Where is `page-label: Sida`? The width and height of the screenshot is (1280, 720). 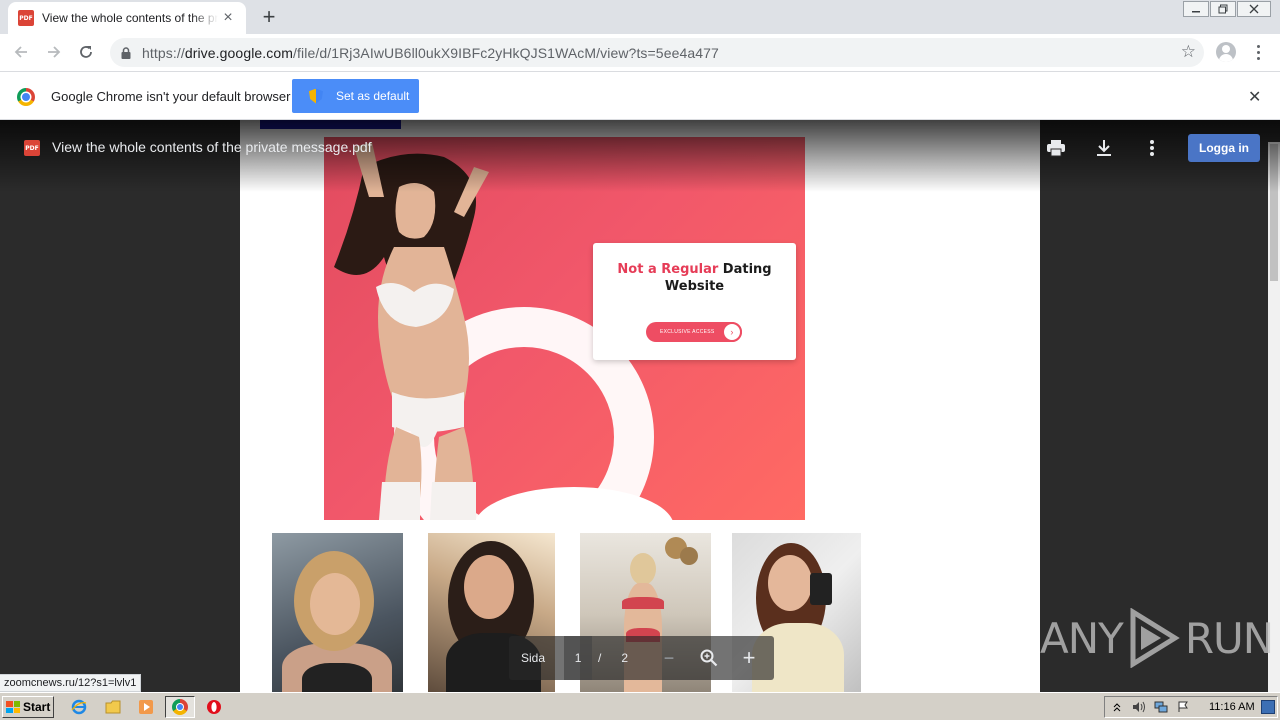
page-label: Sida is located at coordinates (533, 658).